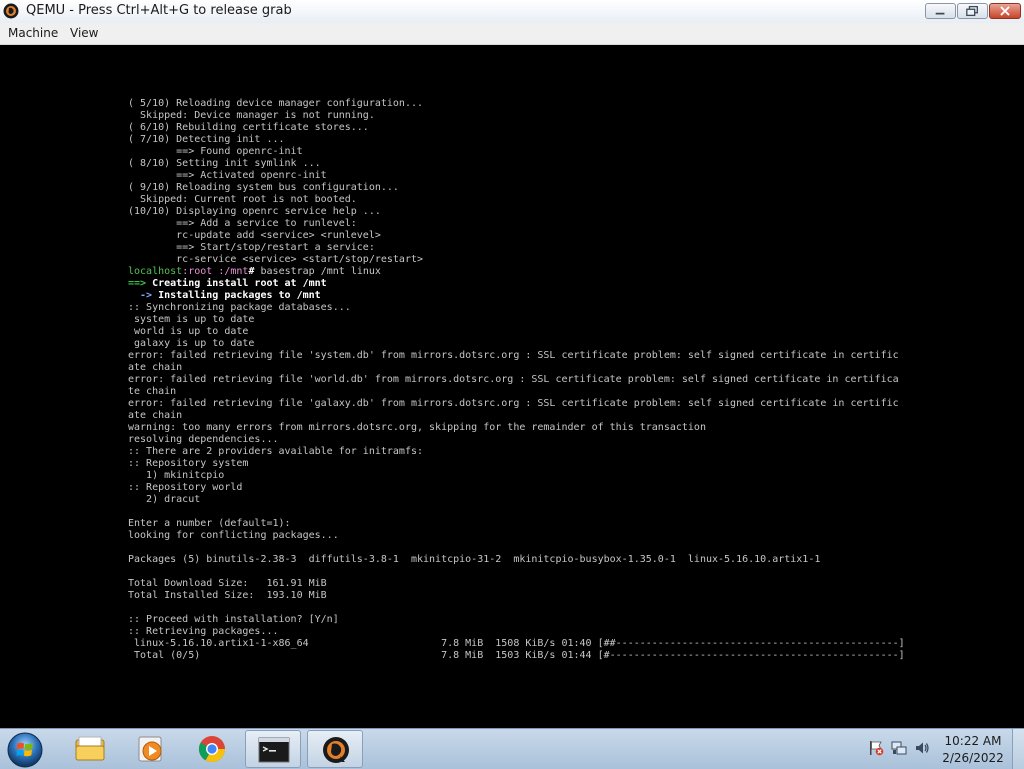 The height and width of the screenshot is (769, 1024). I want to click on status-message: Installing packages to /mnt, so click(236, 295).